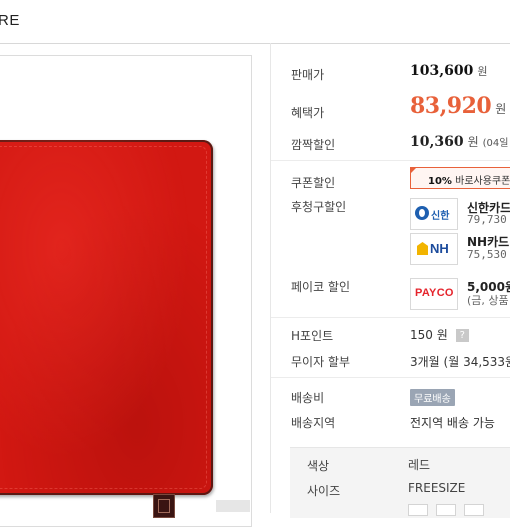 The image size is (510, 527). What do you see at coordinates (313, 145) in the screenshot?
I see `flash-sale-label: 깜짝할인` at bounding box center [313, 145].